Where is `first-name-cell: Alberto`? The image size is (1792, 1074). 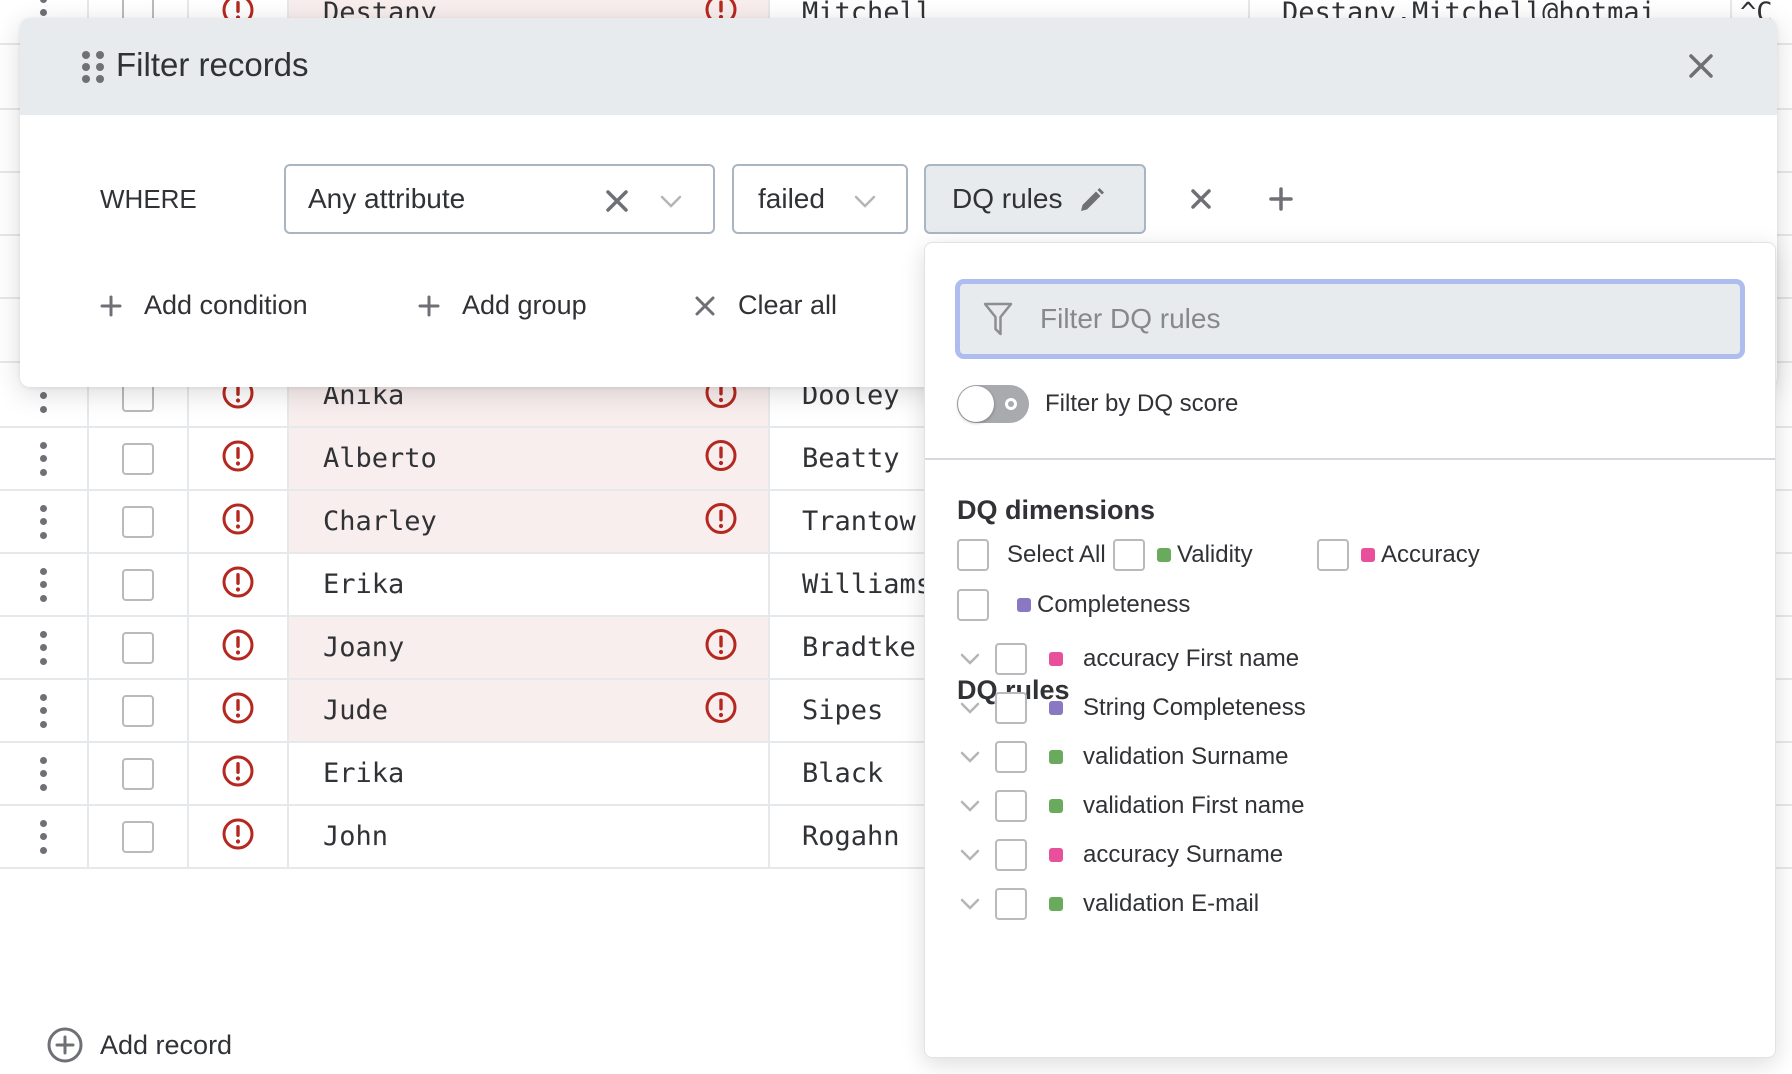 first-name-cell: Alberto is located at coordinates (529, 458).